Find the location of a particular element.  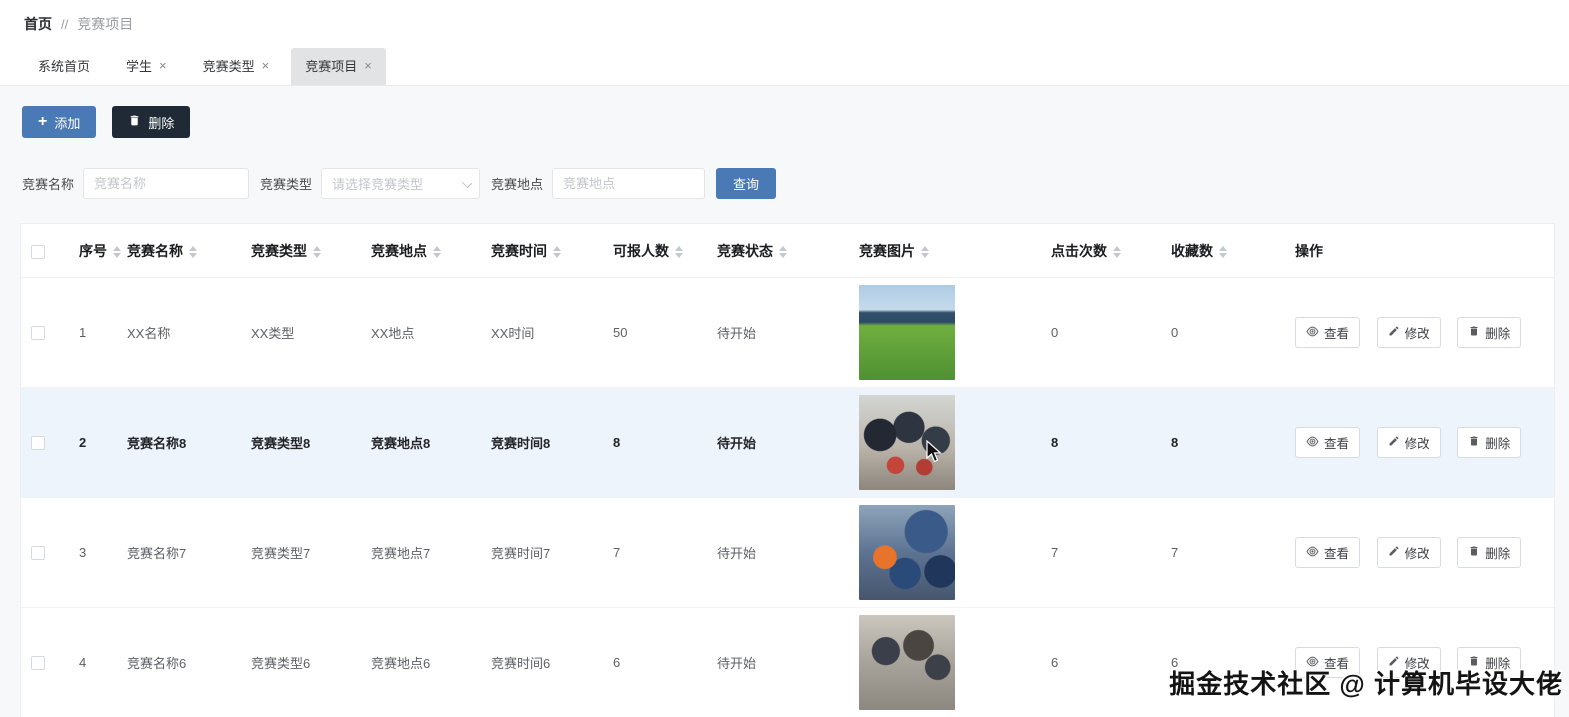

tab-label: 竞赛类型 is located at coordinates (228, 66).